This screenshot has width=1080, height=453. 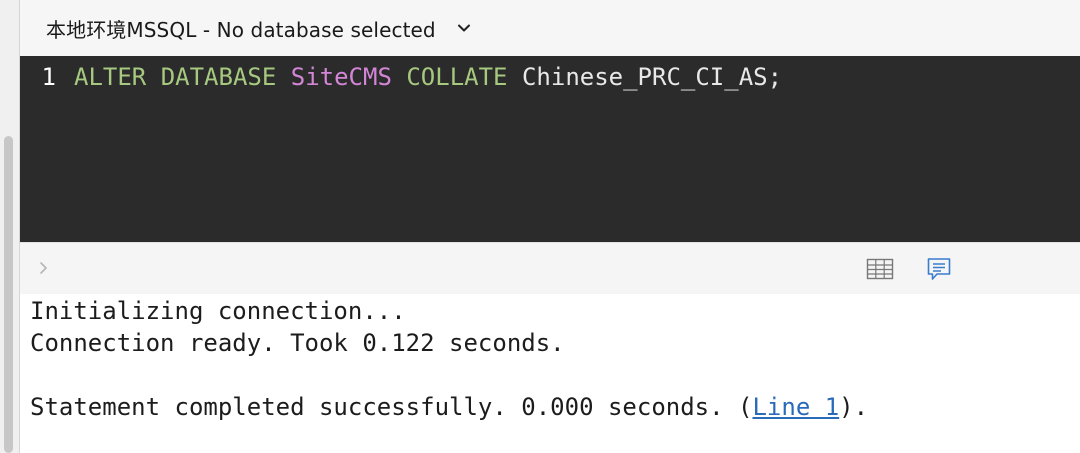 I want to click on line-number: 1, so click(x=48, y=77).